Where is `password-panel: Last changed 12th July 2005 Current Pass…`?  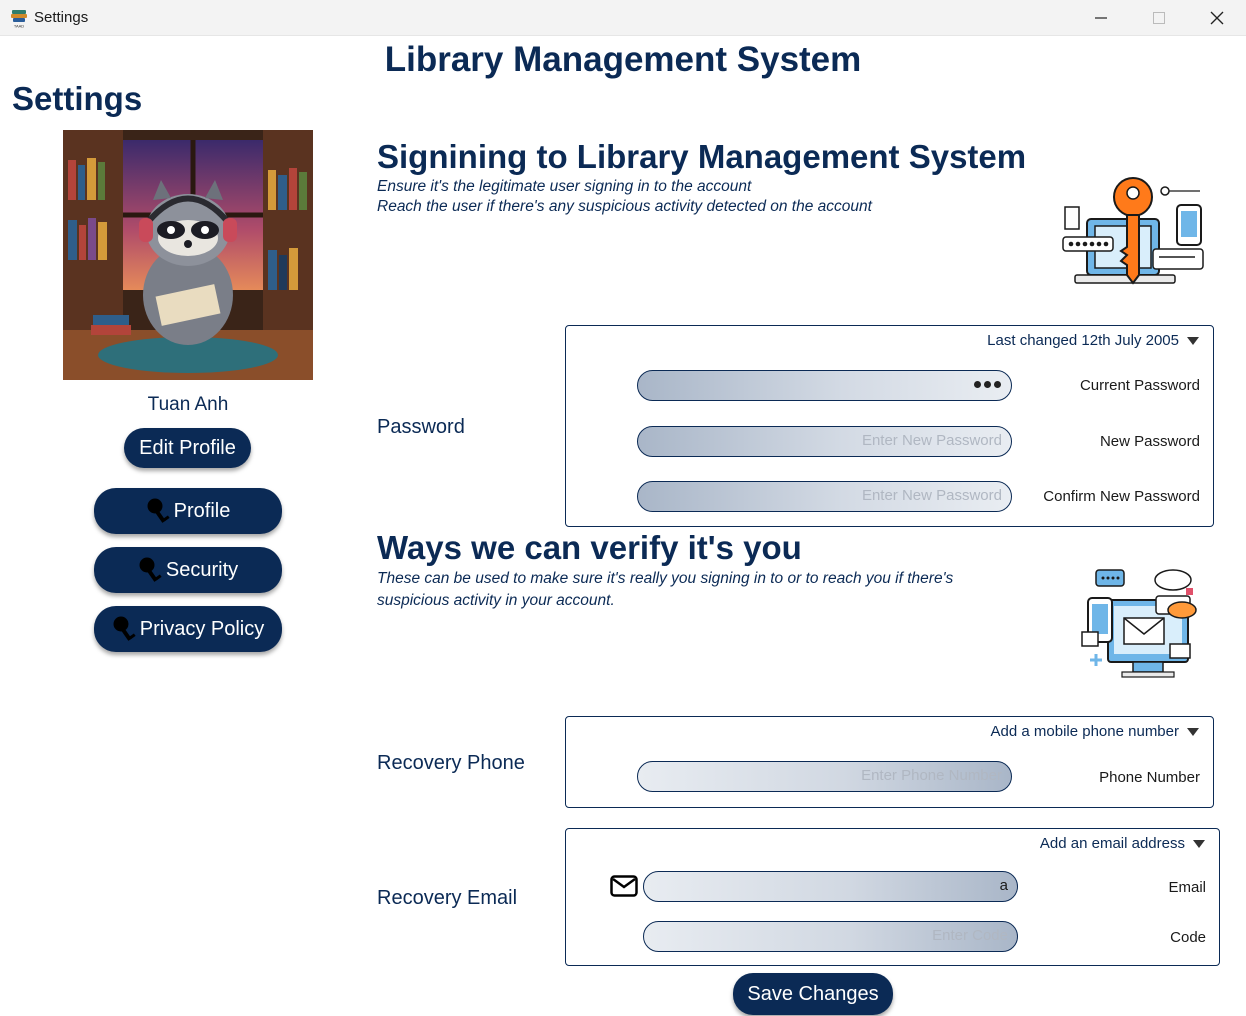 password-panel: Last changed 12th July 2005 Current Pass… is located at coordinates (889, 426).